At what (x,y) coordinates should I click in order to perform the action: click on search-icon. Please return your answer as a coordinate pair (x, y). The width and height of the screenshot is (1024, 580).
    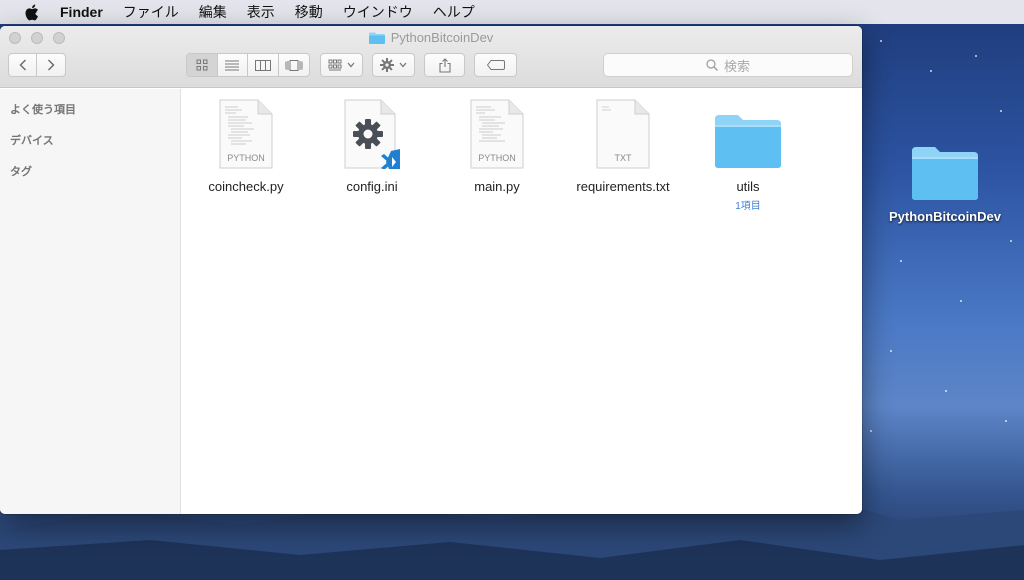
    Looking at the image, I should click on (712, 65).